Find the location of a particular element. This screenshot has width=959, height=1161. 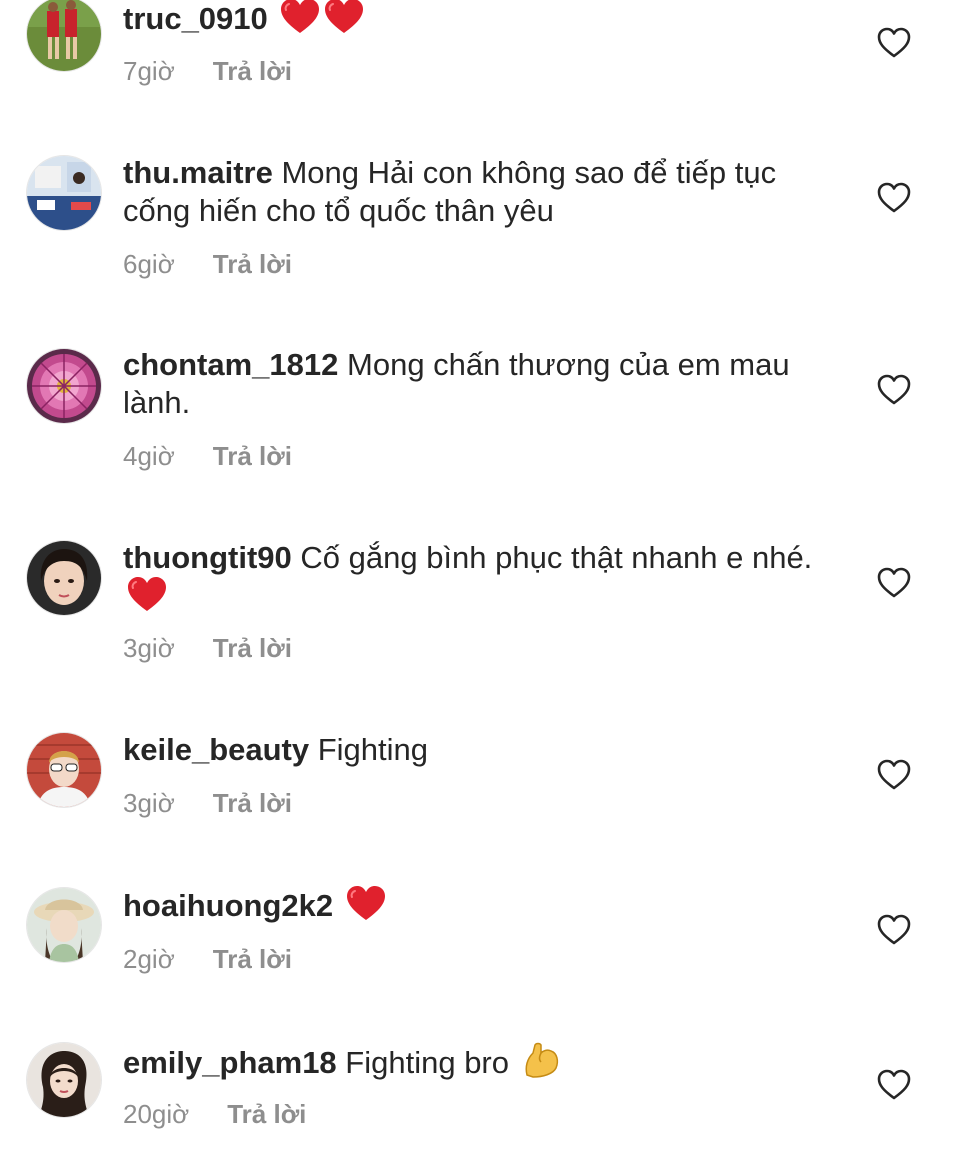

comment-username: thu.maitre is located at coordinates (198, 172).